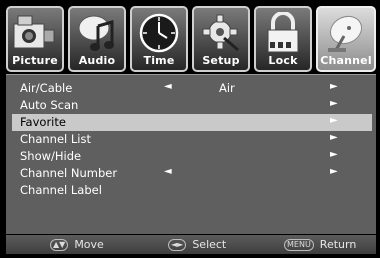  What do you see at coordinates (227, 88) in the screenshot?
I see `menu-item-value: Air` at bounding box center [227, 88].